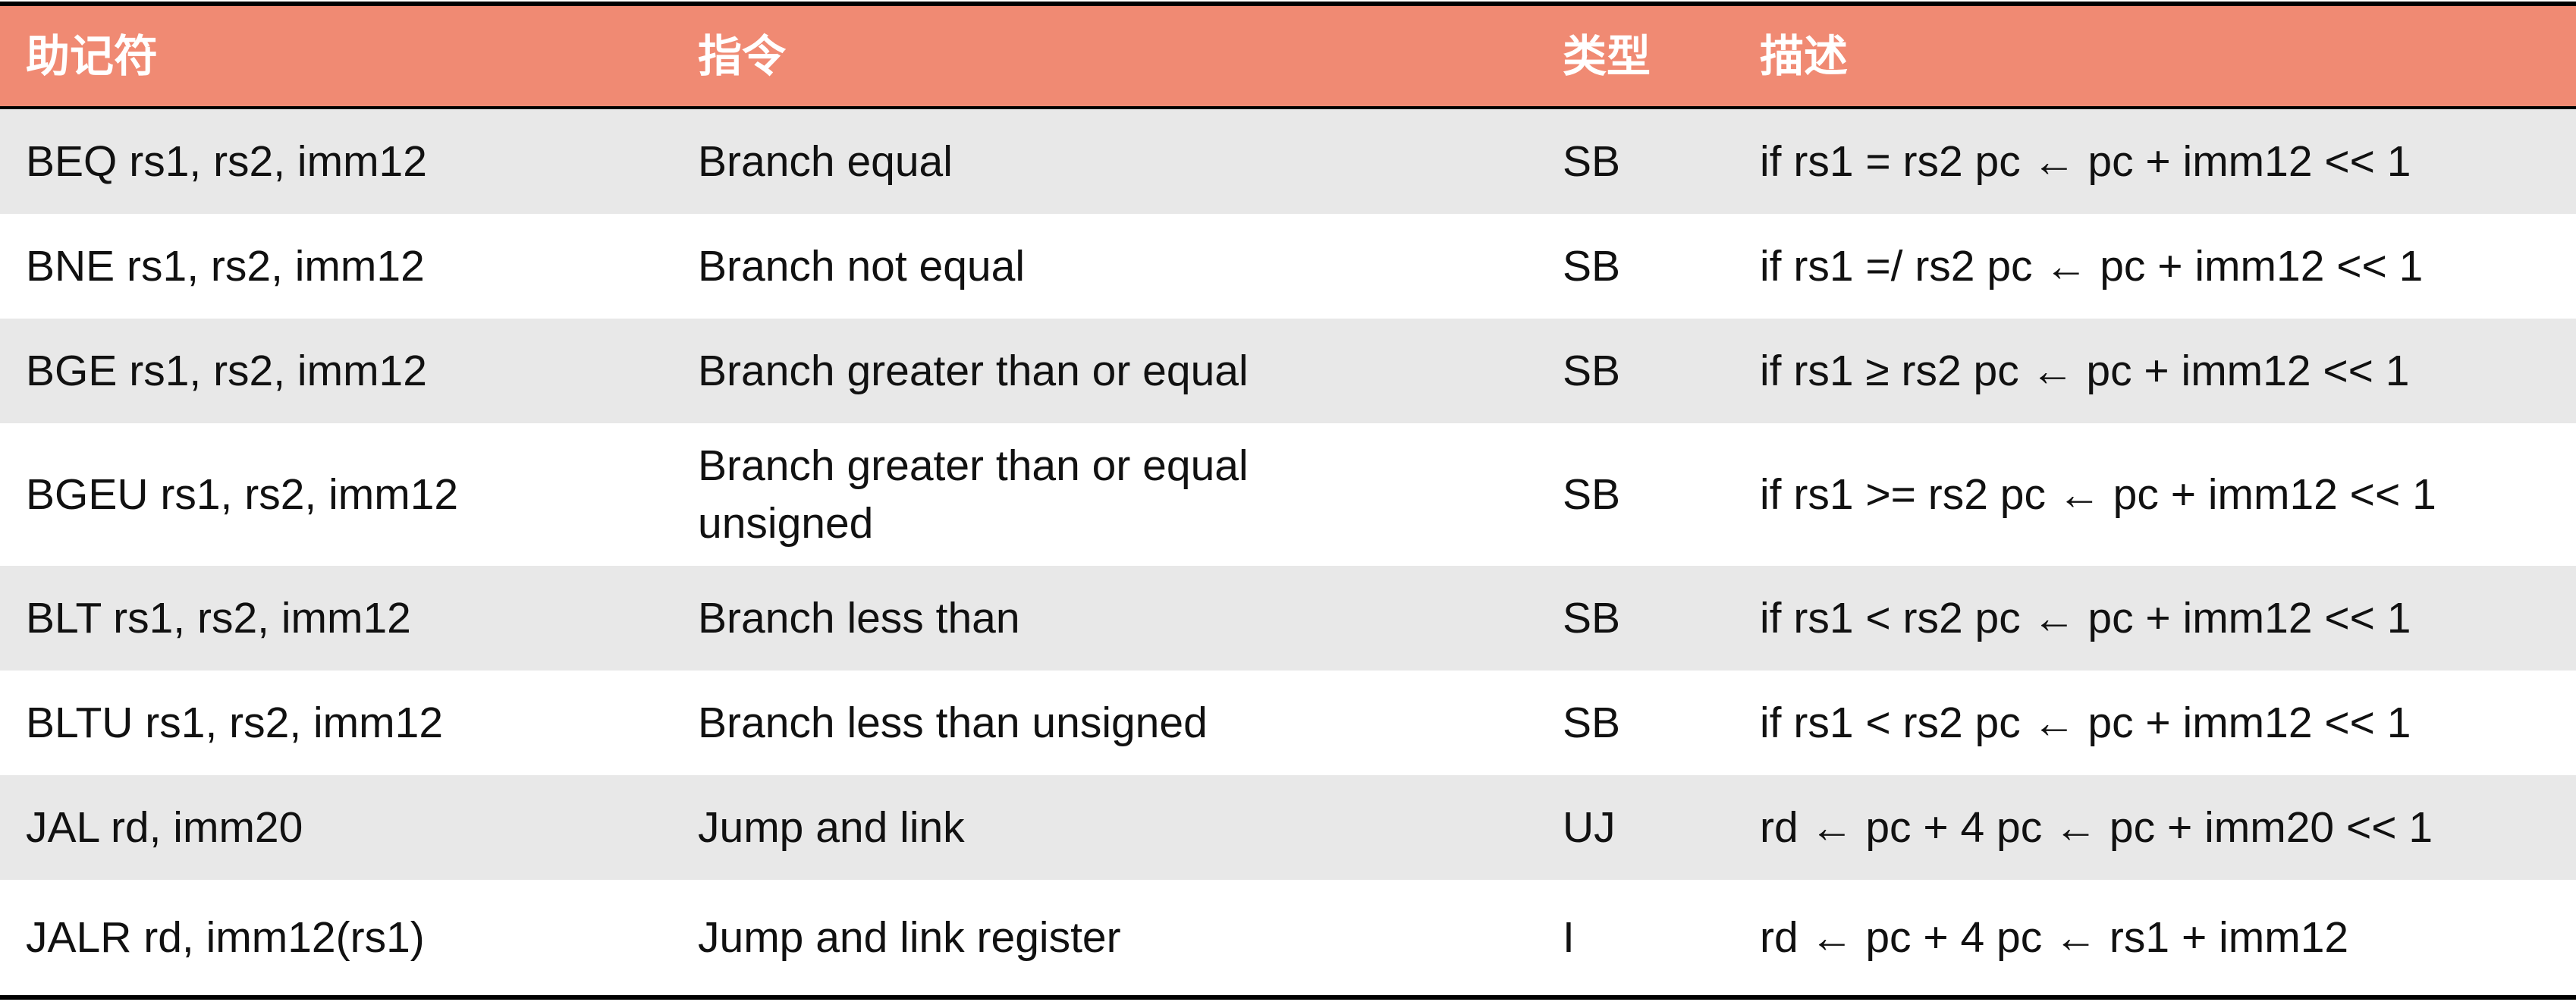 The height and width of the screenshot is (1005, 2576). Describe the element at coordinates (973, 495) in the screenshot. I see `instruction-cell: Branch greater than or equal unsigned` at that location.